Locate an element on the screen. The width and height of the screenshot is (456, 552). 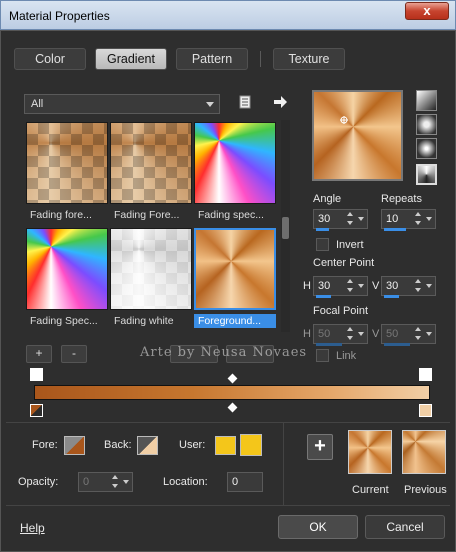
repeats-label: Repeats is located at coordinates (401, 199).